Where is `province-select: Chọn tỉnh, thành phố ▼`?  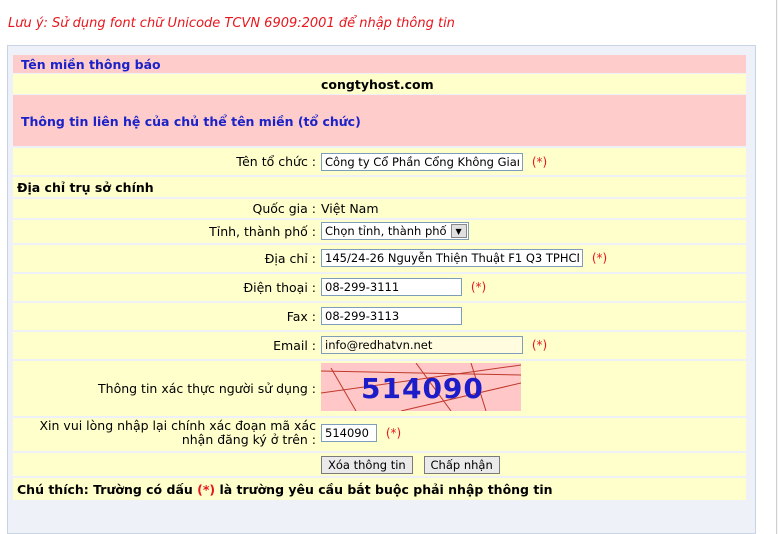 province-select: Chọn tỉnh, thành phố ▼ is located at coordinates (395, 231).